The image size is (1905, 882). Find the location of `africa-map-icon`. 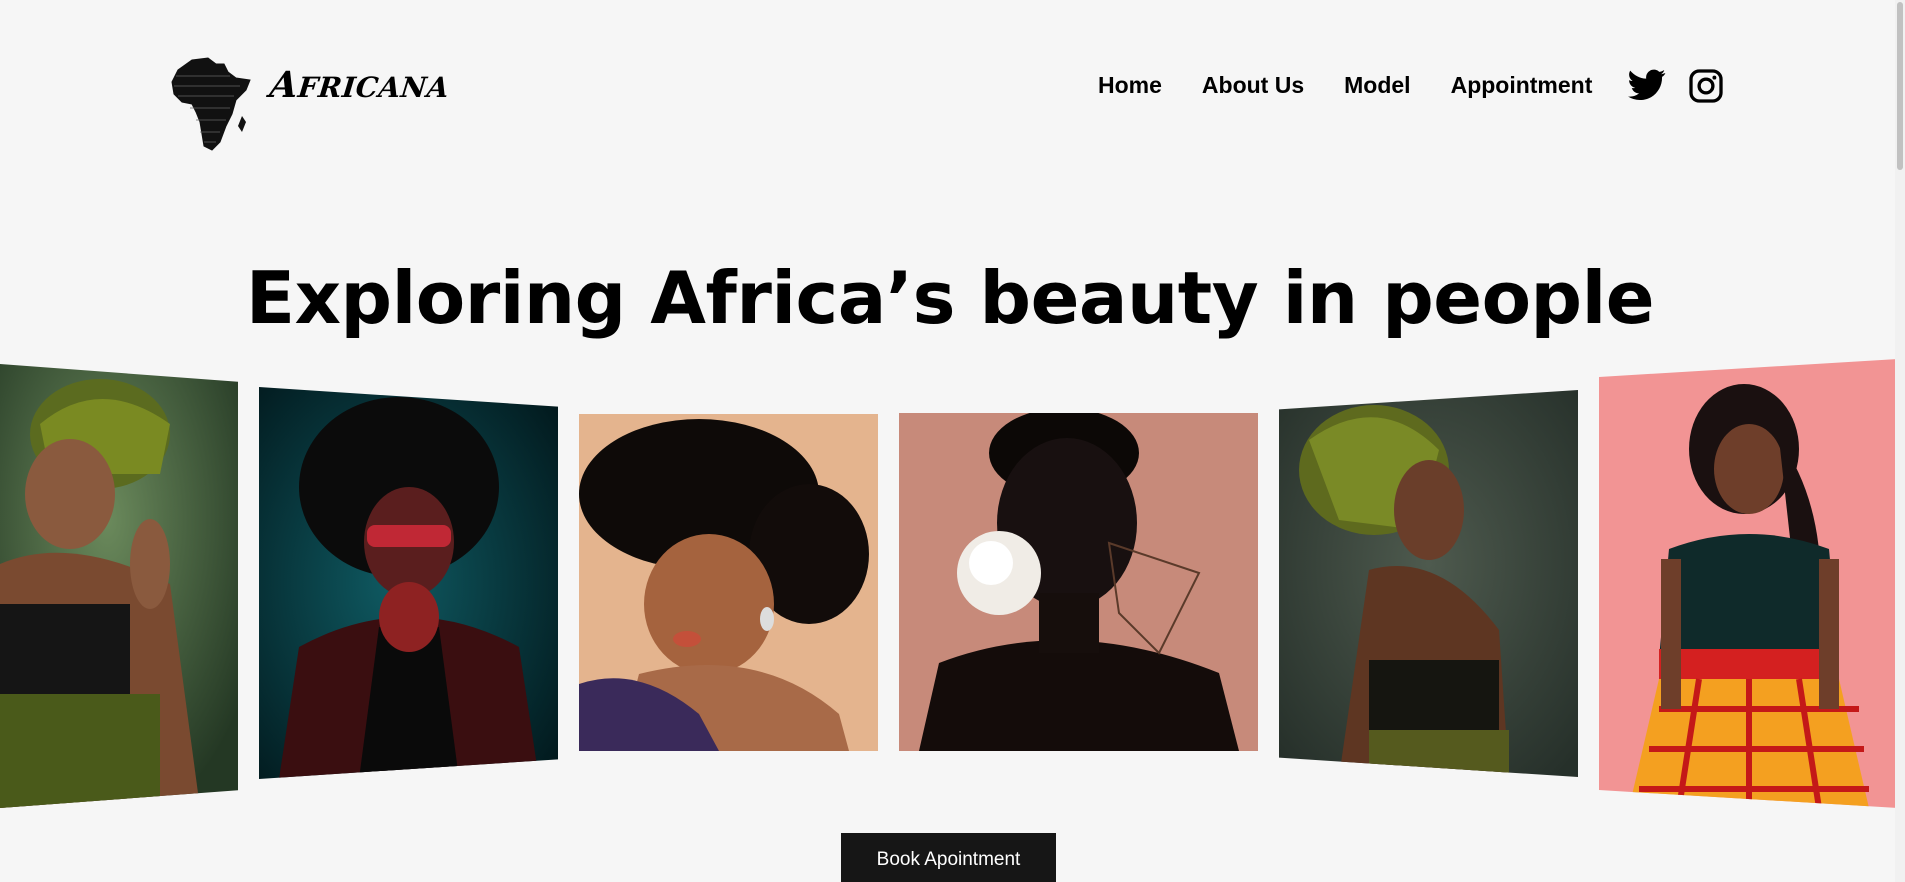

africa-map-icon is located at coordinates (211, 104).